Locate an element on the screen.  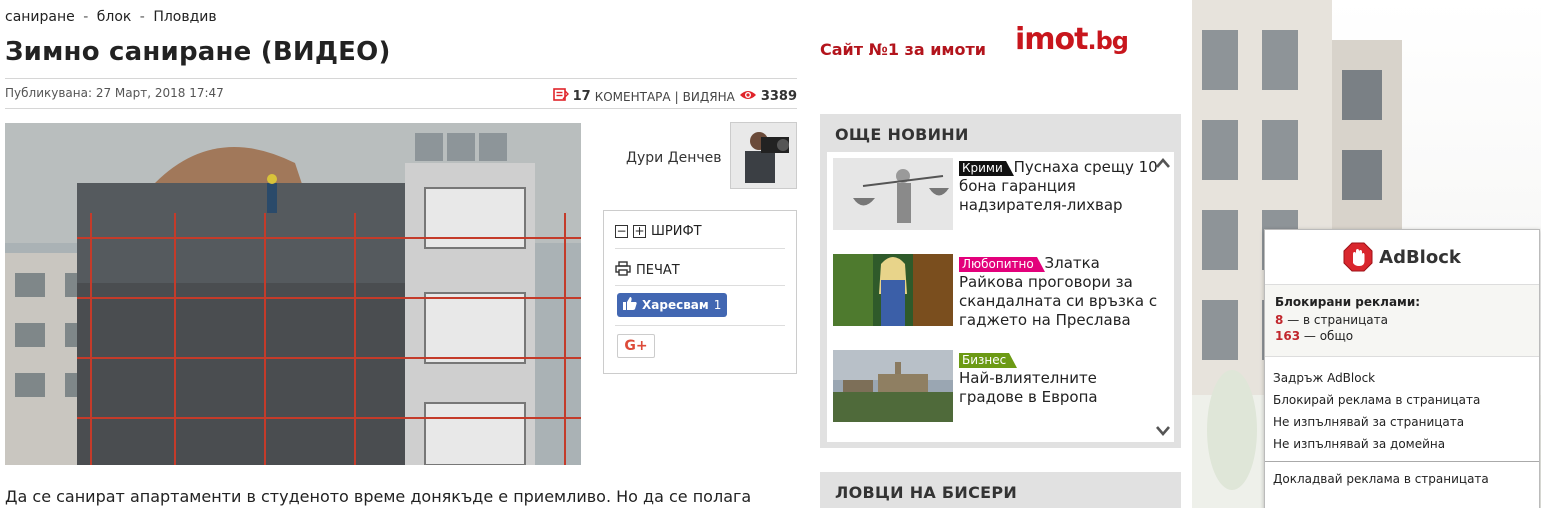
adblock-dont-run-page-item: Не изпълнявай за страницата is located at coordinates (1402, 422).